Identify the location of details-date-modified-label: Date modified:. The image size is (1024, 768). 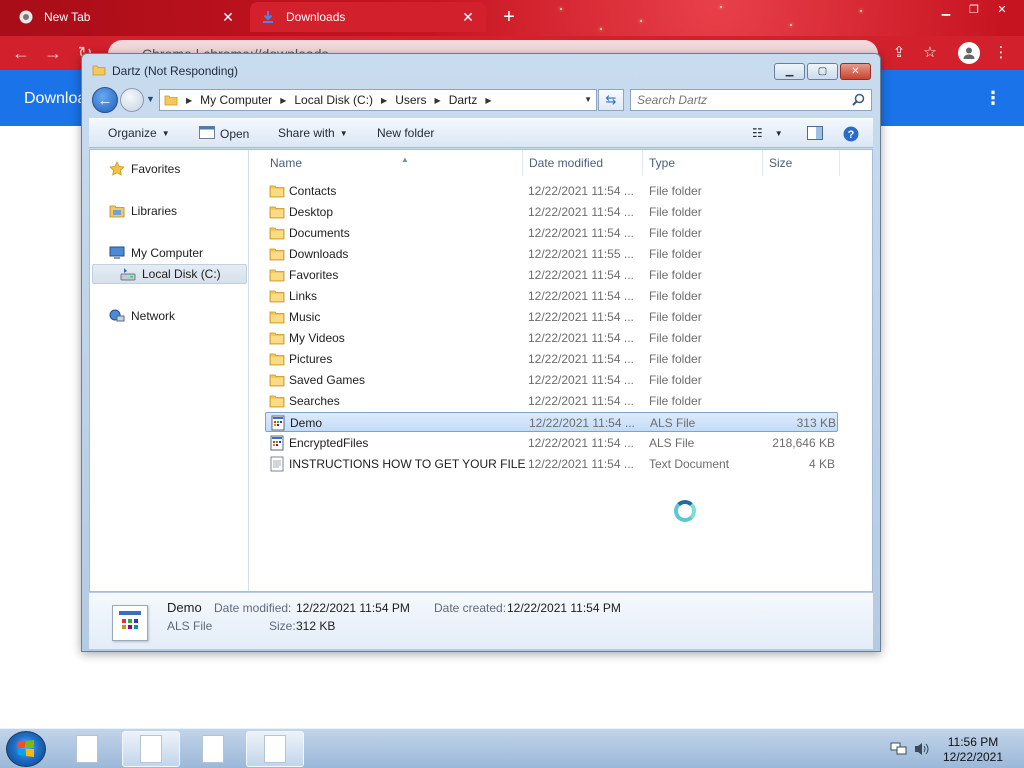
(253, 608).